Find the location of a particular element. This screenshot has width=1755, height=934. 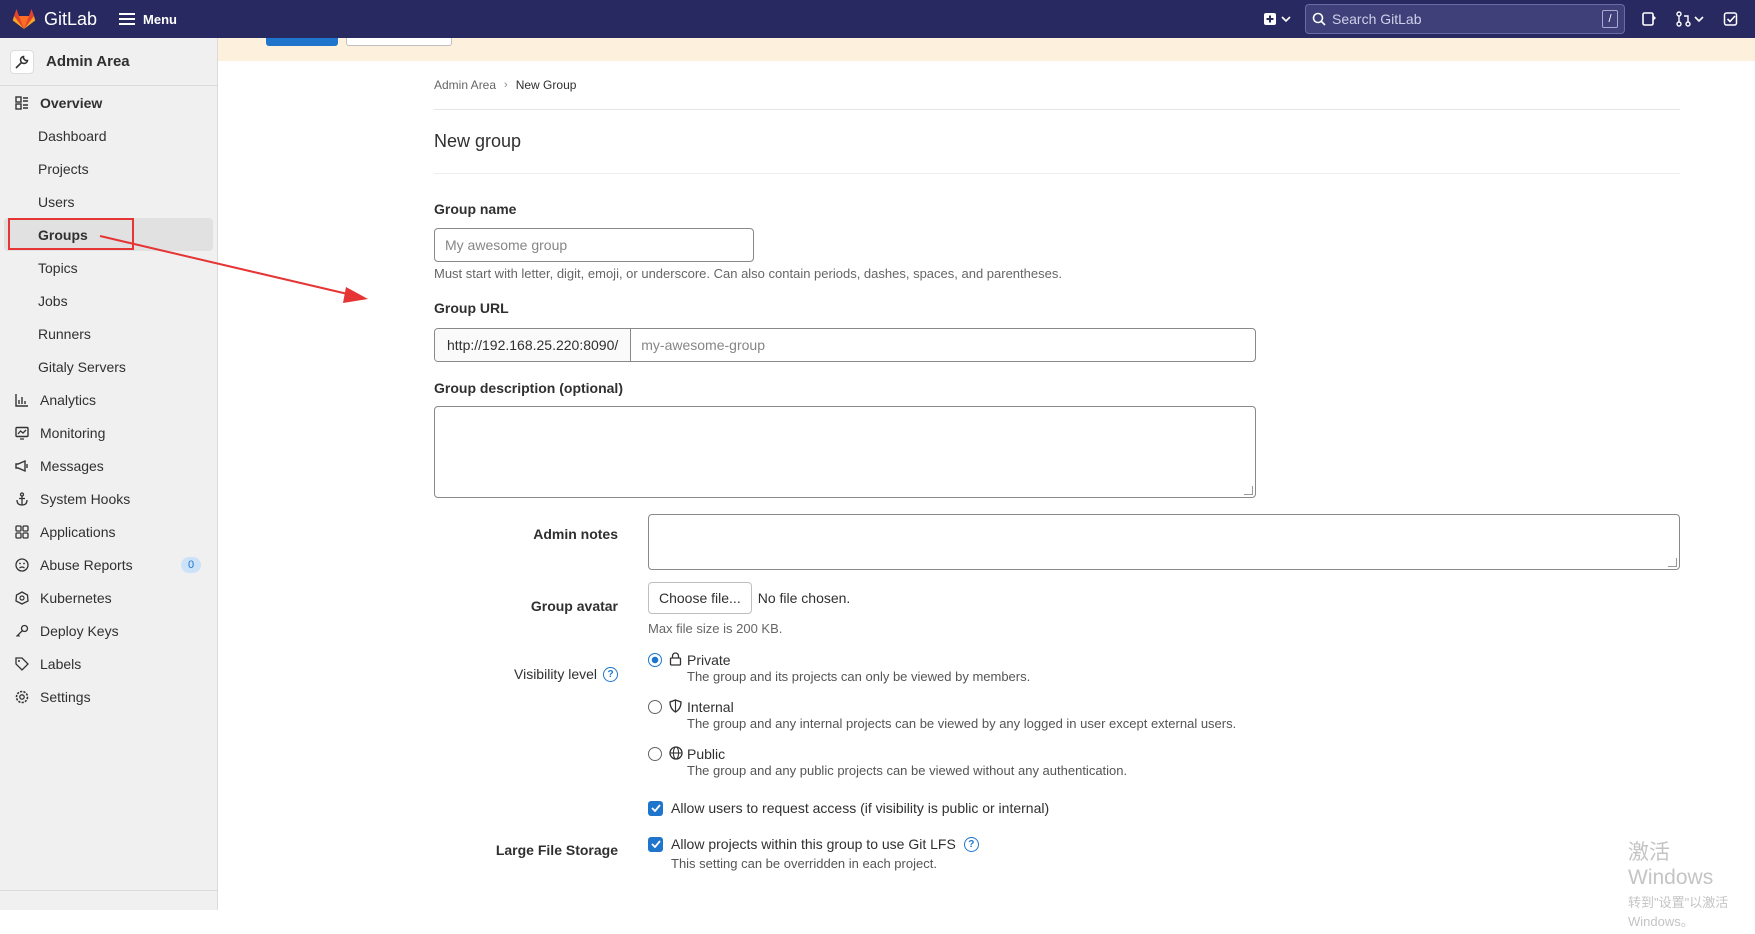

admin-notes-label: Admin notes is located at coordinates (575, 534).